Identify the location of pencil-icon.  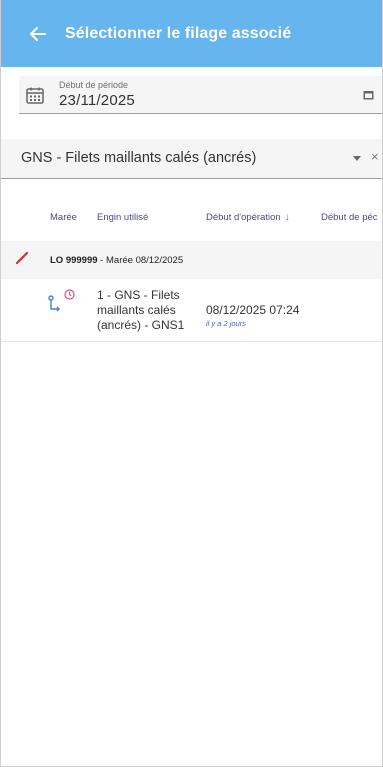
(22, 258).